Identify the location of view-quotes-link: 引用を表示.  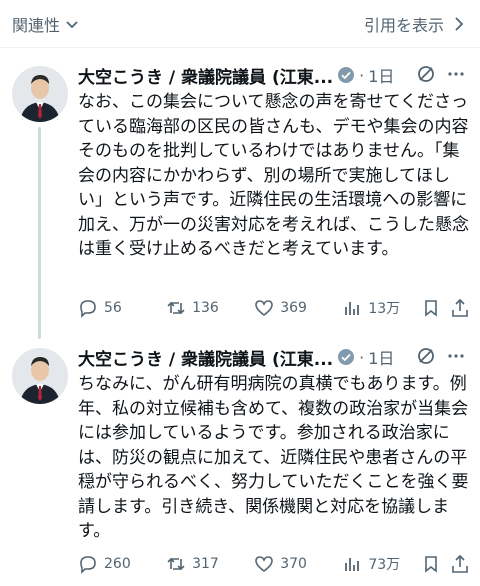
(415, 24).